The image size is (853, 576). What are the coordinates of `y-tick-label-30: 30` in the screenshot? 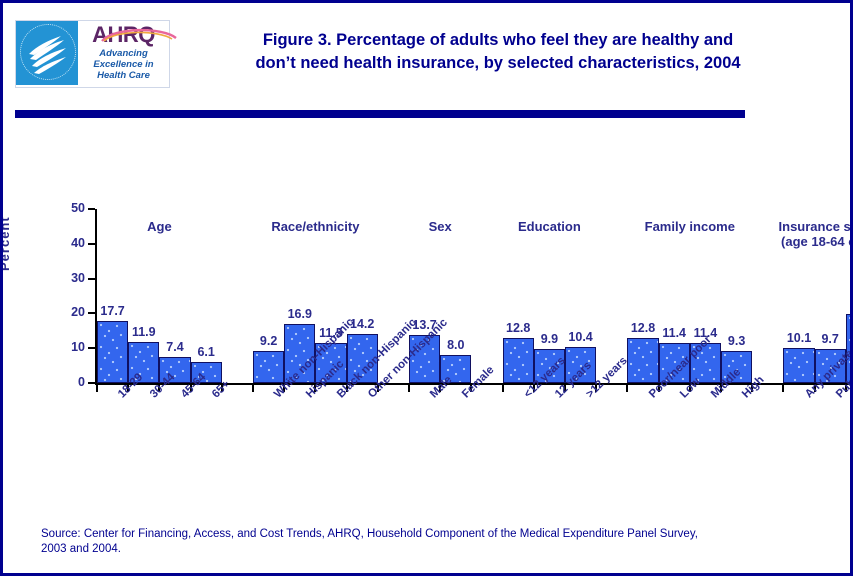 It's located at (78, 277).